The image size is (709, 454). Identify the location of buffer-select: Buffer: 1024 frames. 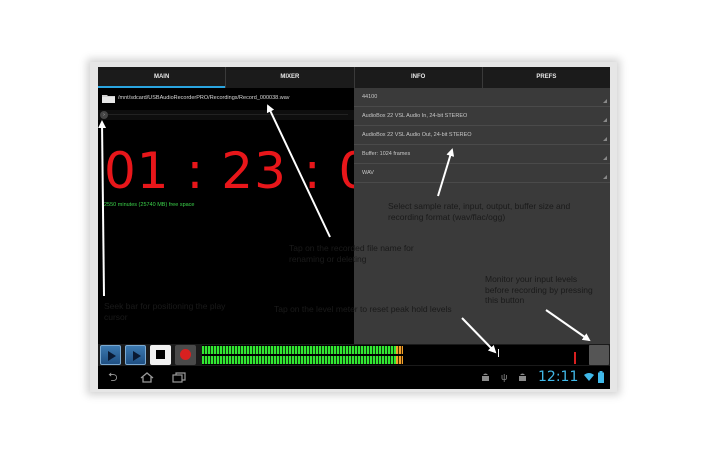
(482, 154).